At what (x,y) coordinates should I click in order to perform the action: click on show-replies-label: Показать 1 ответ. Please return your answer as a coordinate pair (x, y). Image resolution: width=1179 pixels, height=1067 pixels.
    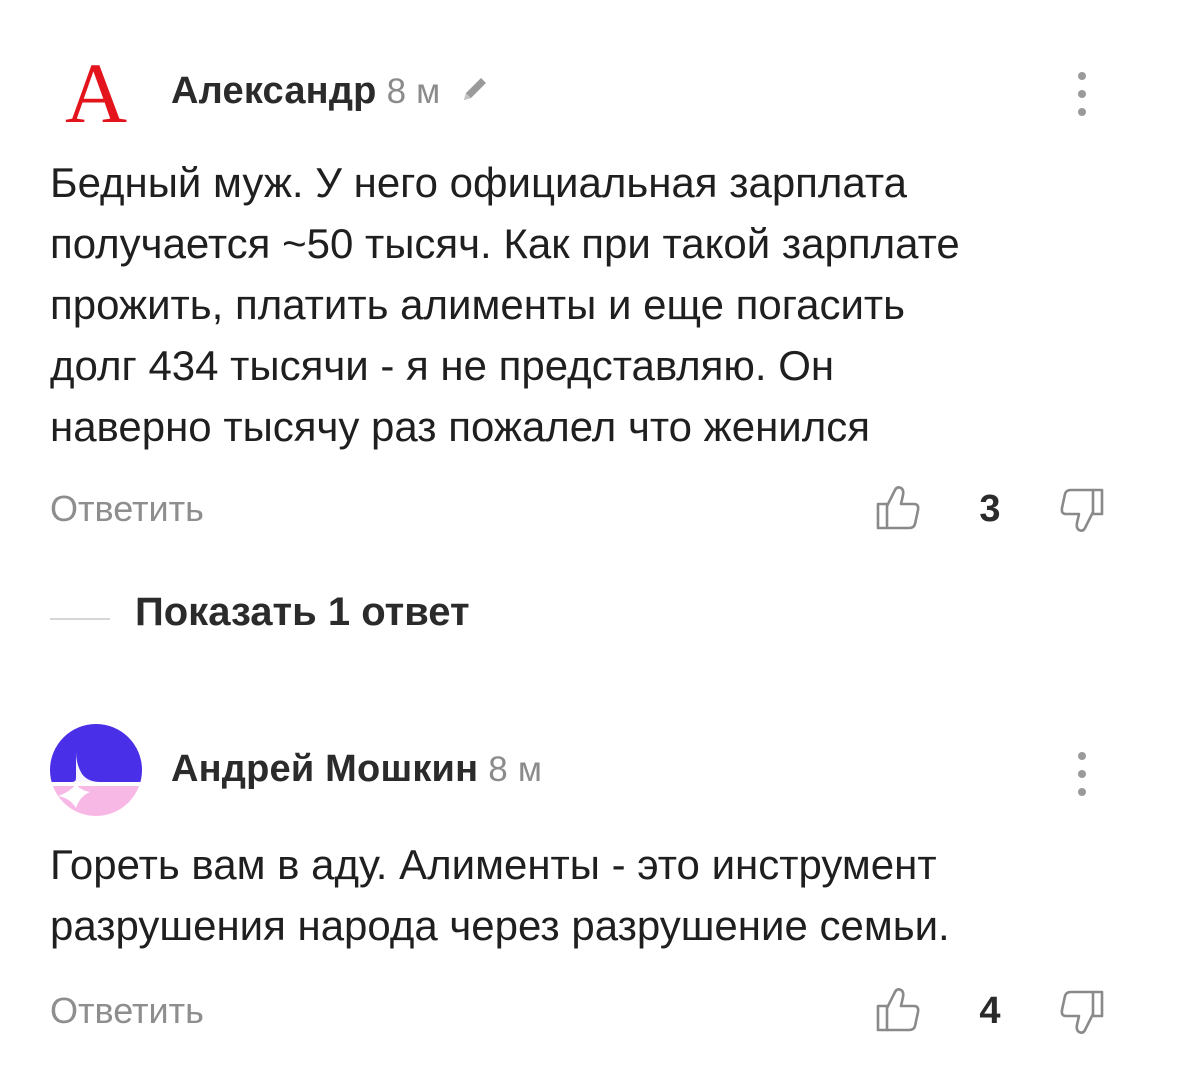
    Looking at the image, I should click on (302, 612).